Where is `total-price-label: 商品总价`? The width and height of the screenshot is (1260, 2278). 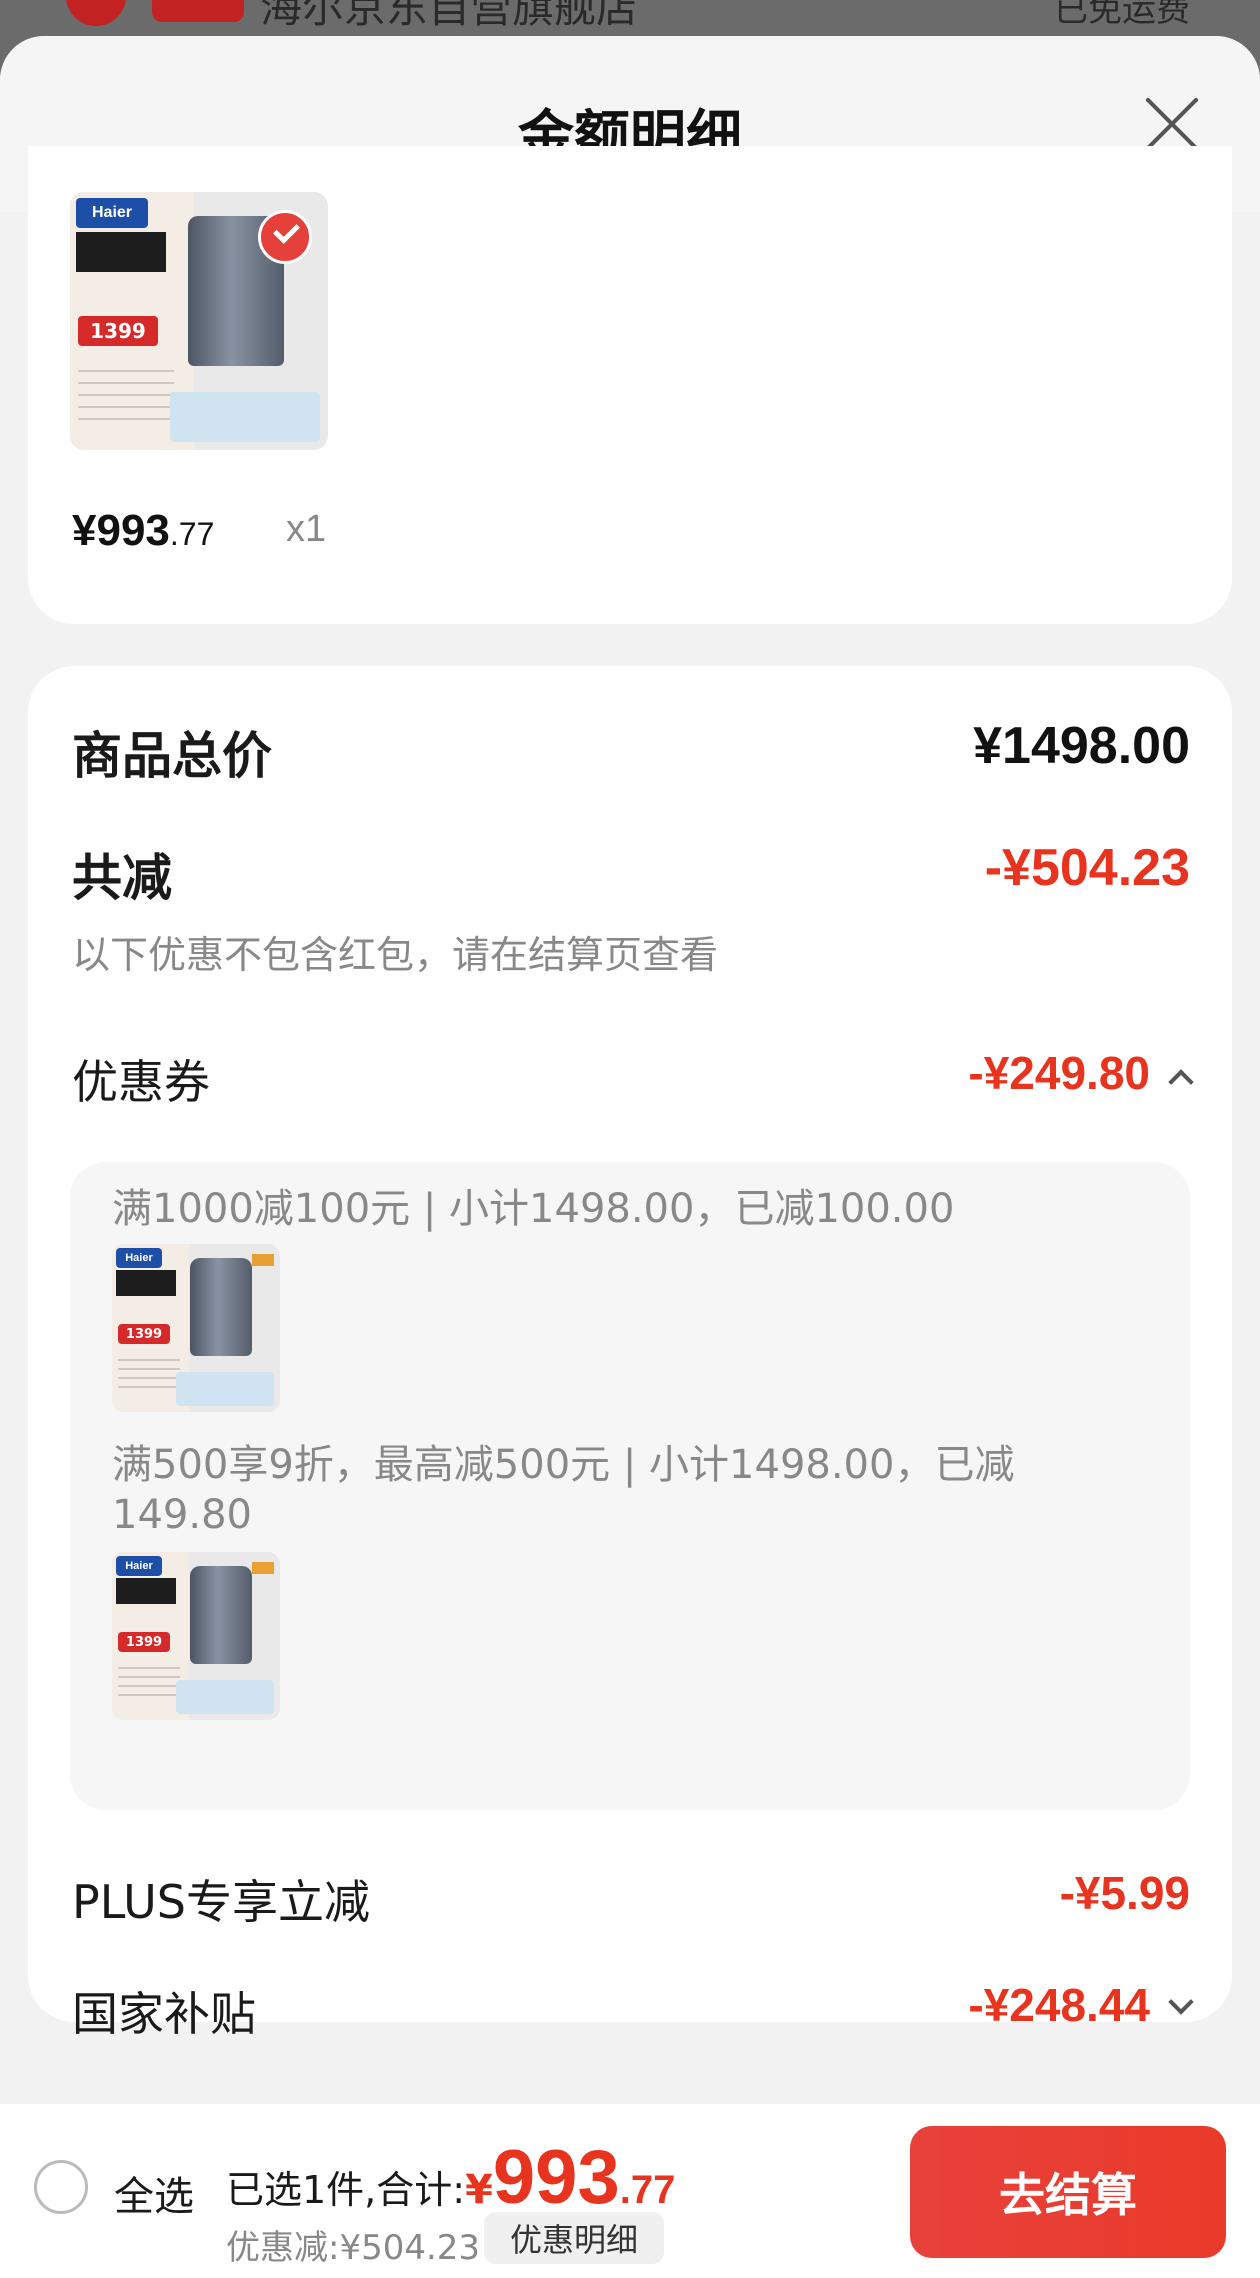
total-price-label: 商品总价 is located at coordinates (172, 756).